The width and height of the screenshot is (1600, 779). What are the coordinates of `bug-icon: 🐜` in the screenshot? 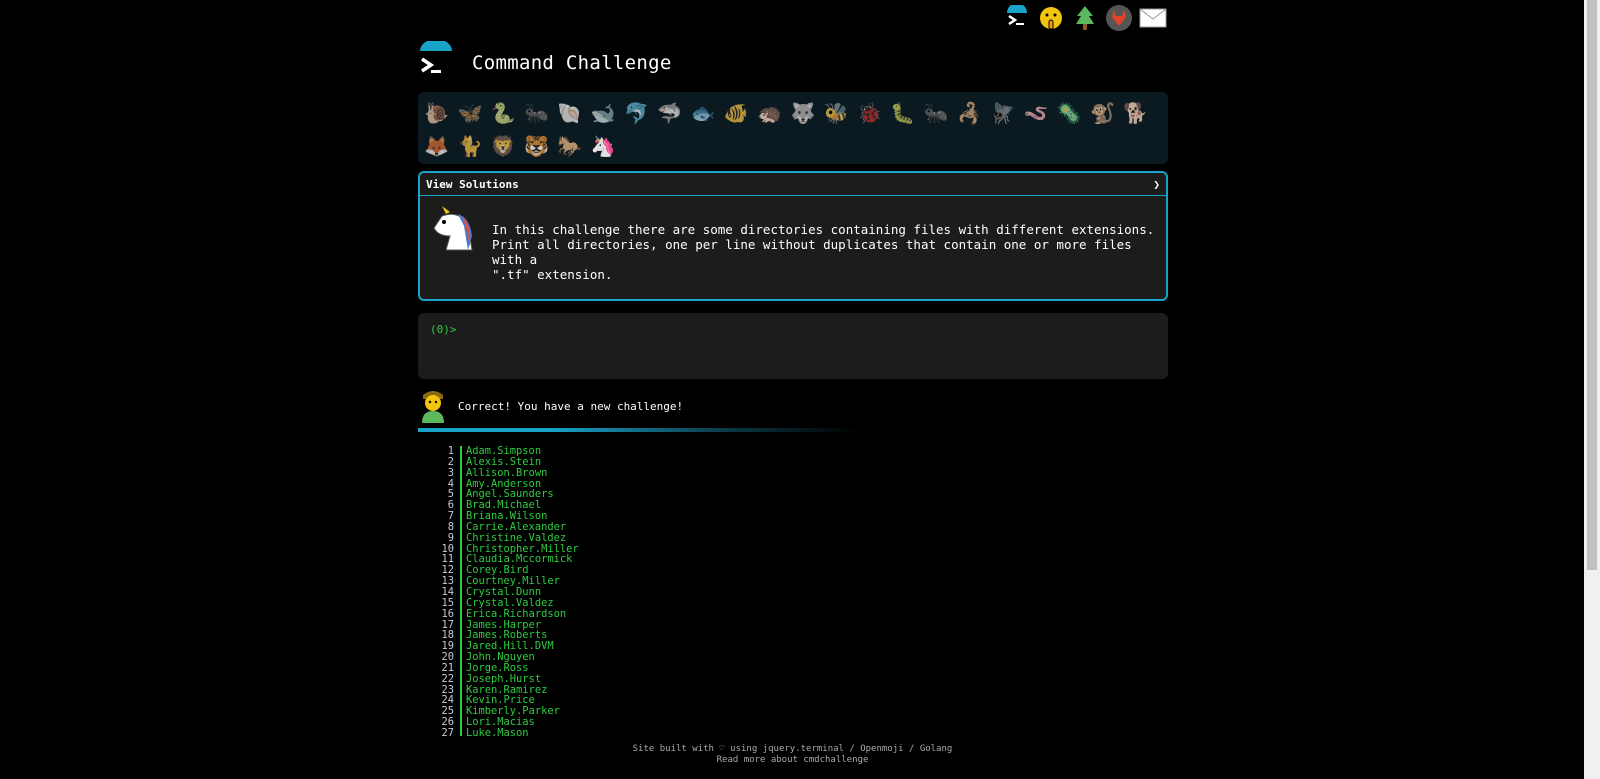 It's located at (536, 112).